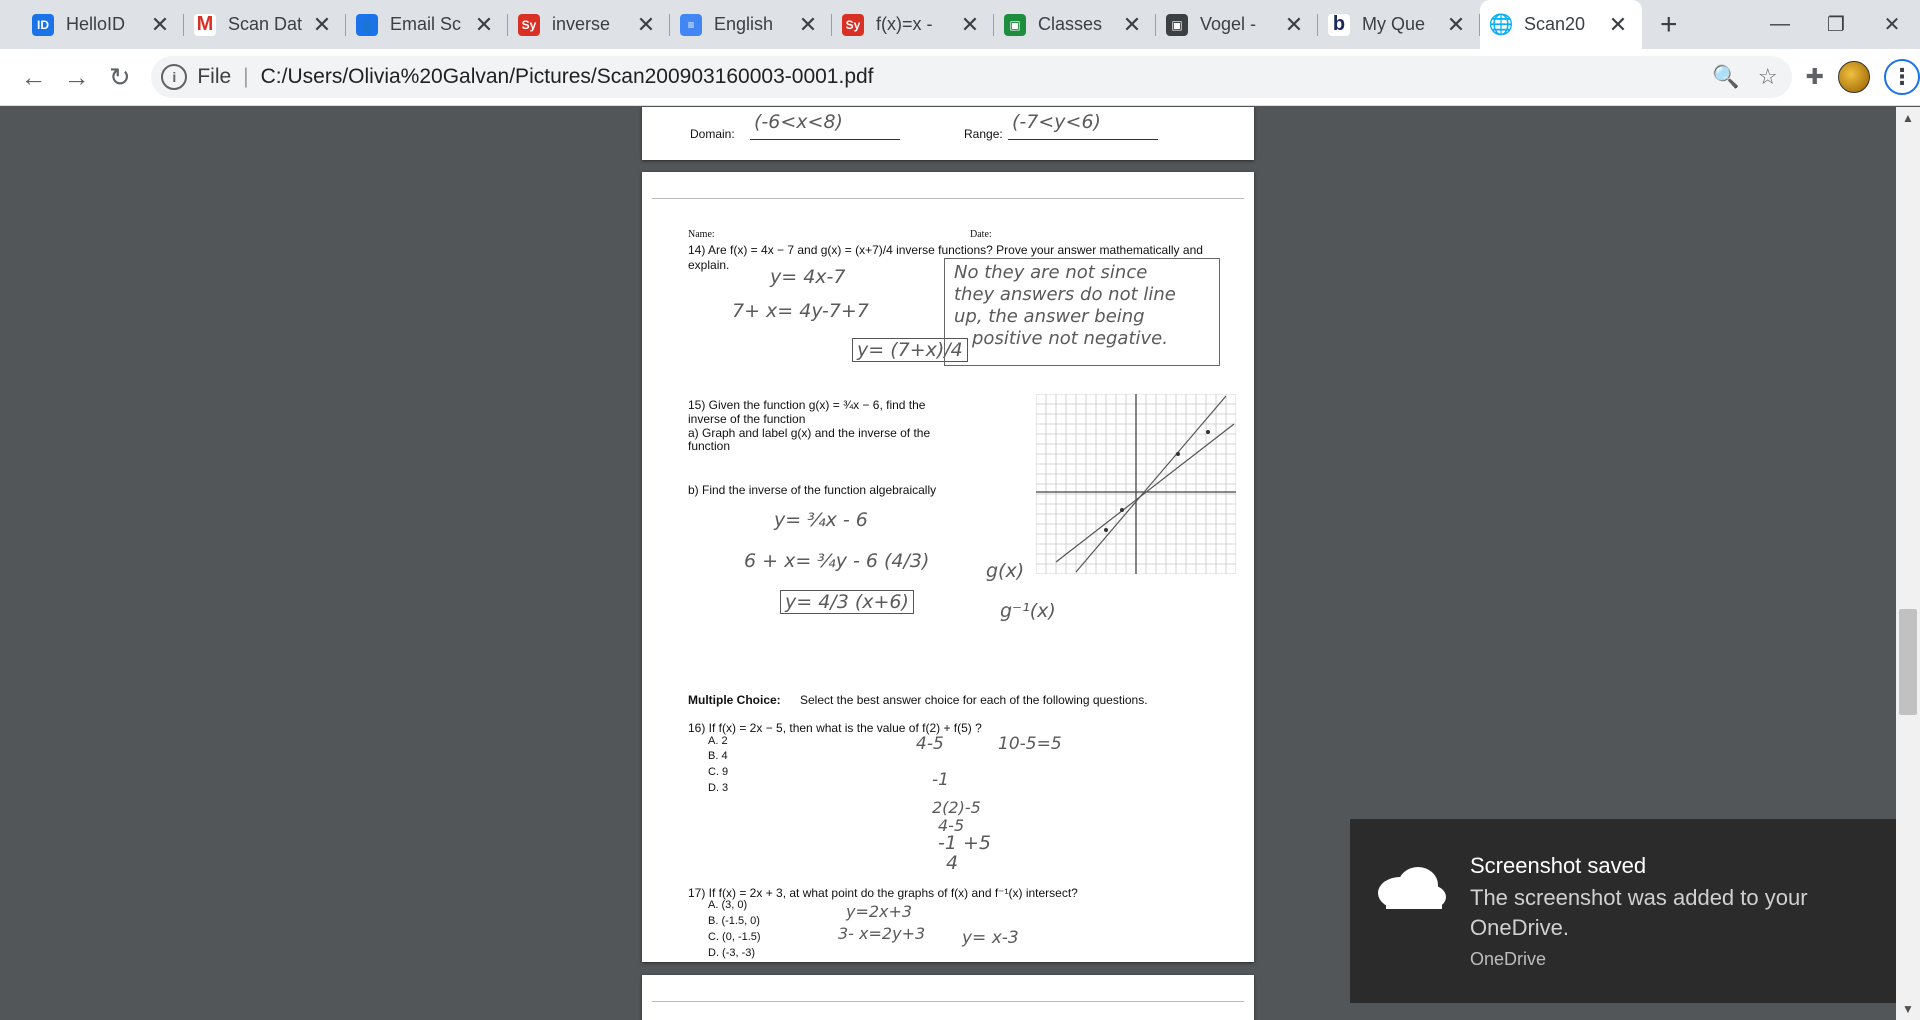 This screenshot has width=1920, height=1020. I want to click on q16-work-4: 2(2)-5, so click(956, 807).